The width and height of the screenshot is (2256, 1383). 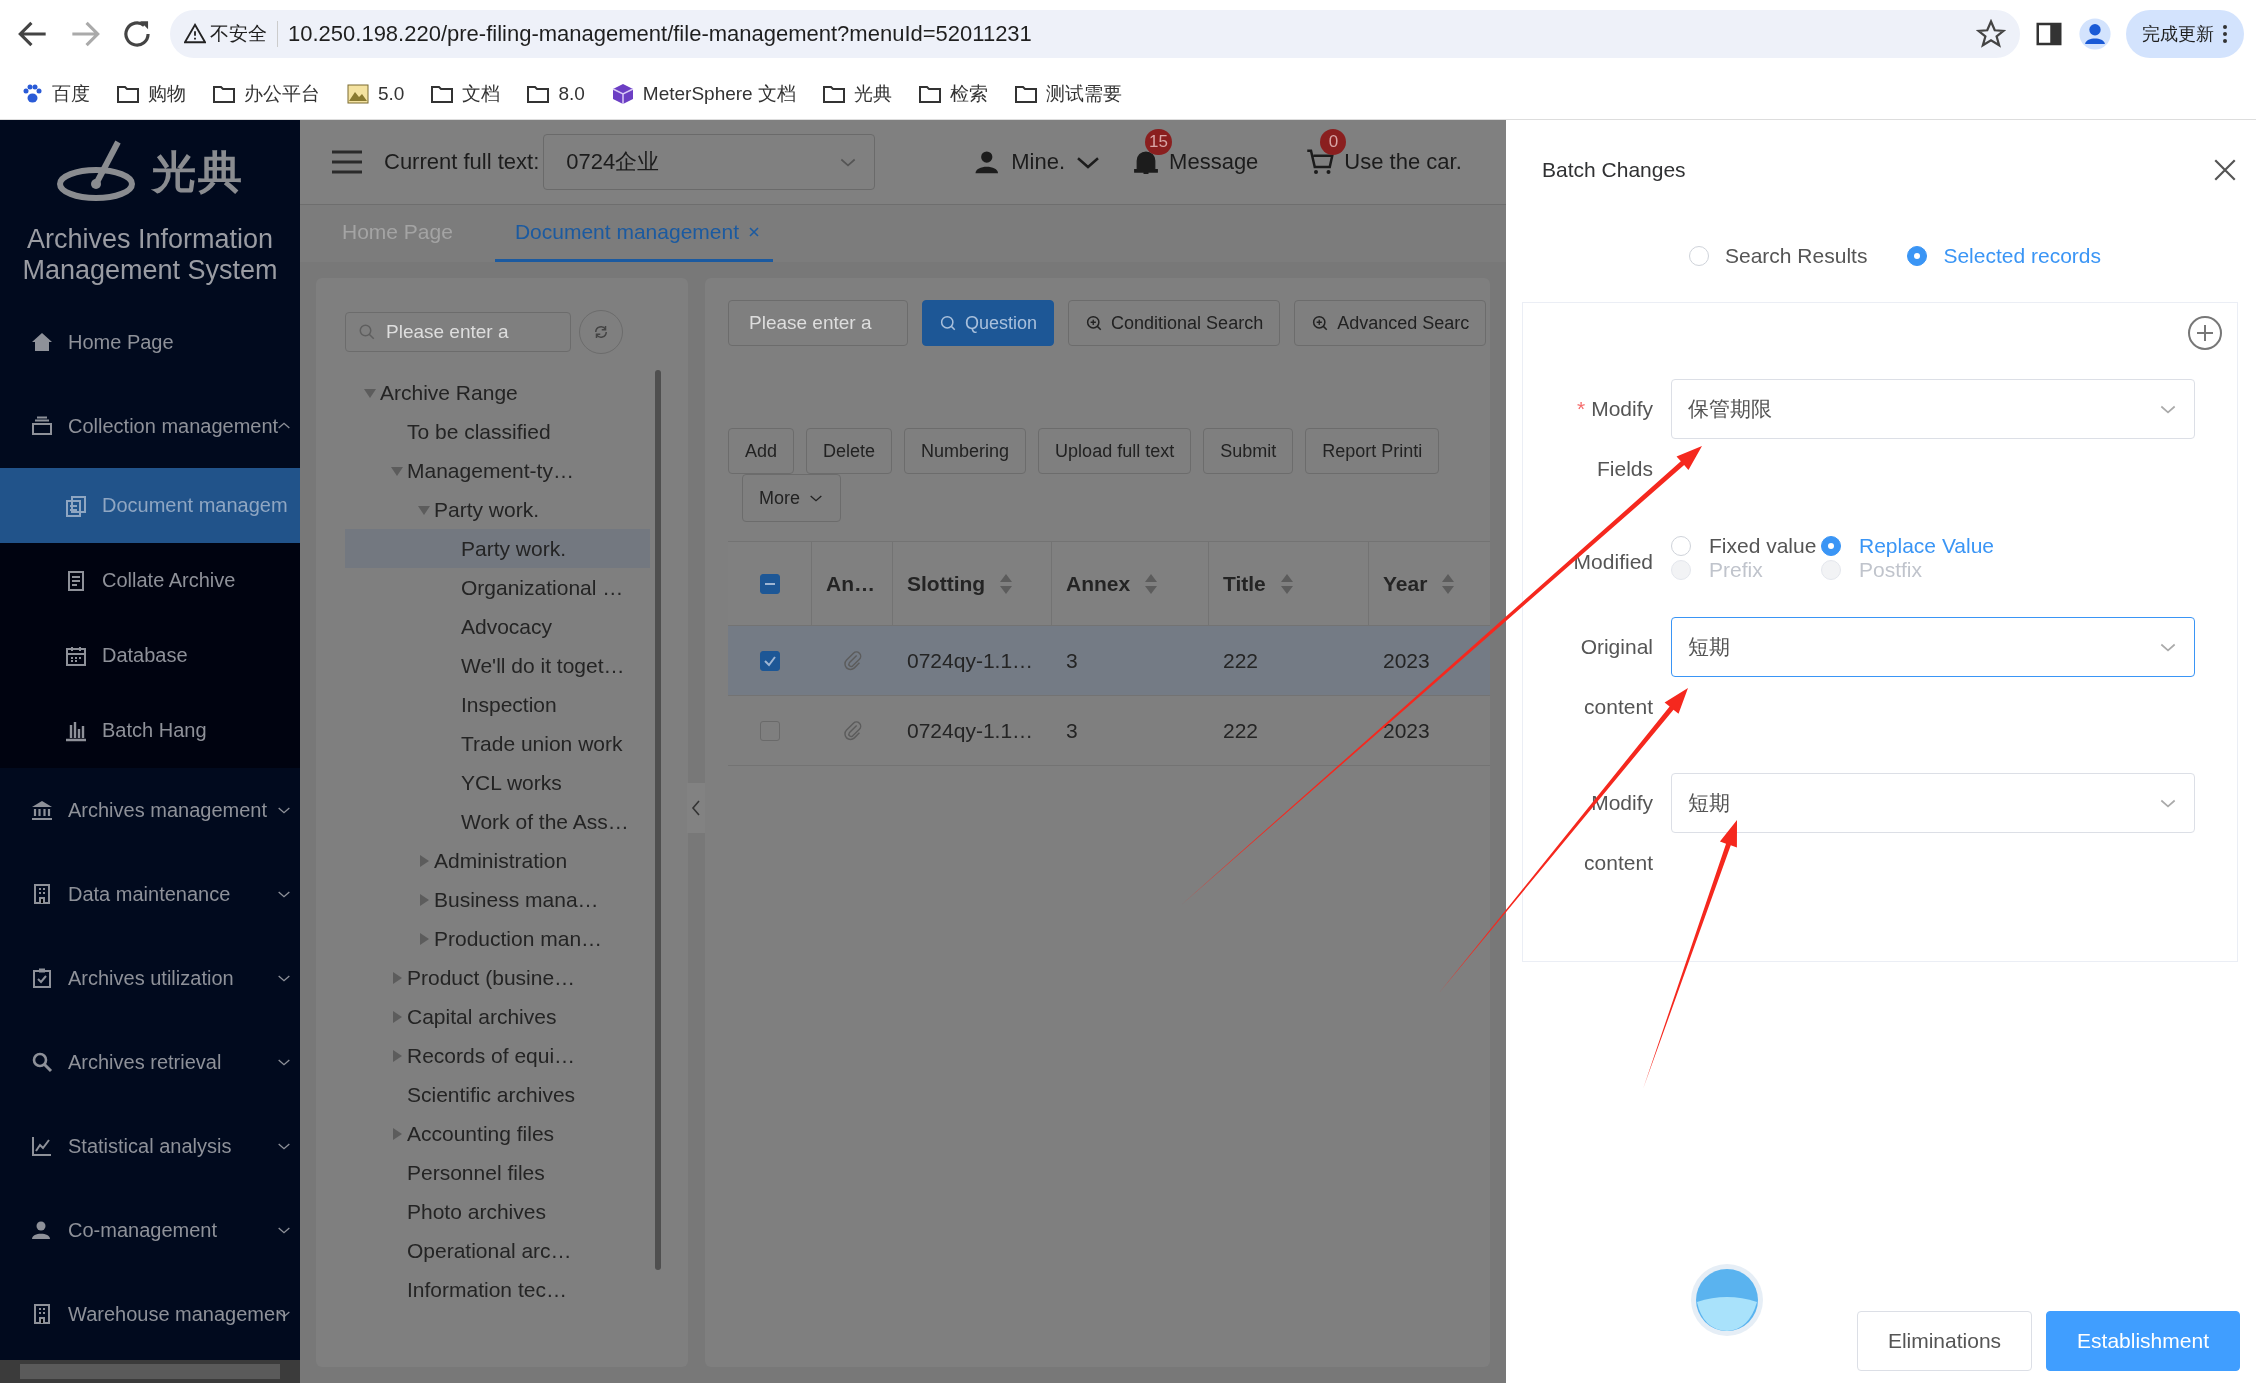 What do you see at coordinates (1115, 451) in the screenshot?
I see `action-button: Upload full text` at bounding box center [1115, 451].